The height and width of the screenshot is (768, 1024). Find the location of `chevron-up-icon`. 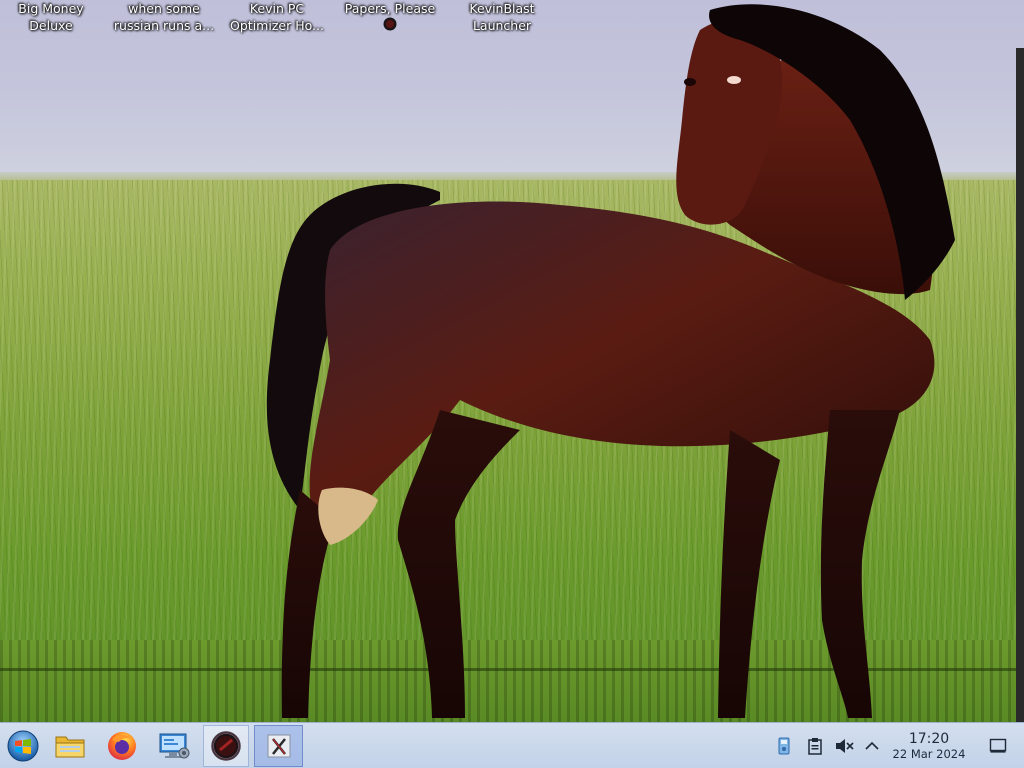

chevron-up-icon is located at coordinates (872, 745).